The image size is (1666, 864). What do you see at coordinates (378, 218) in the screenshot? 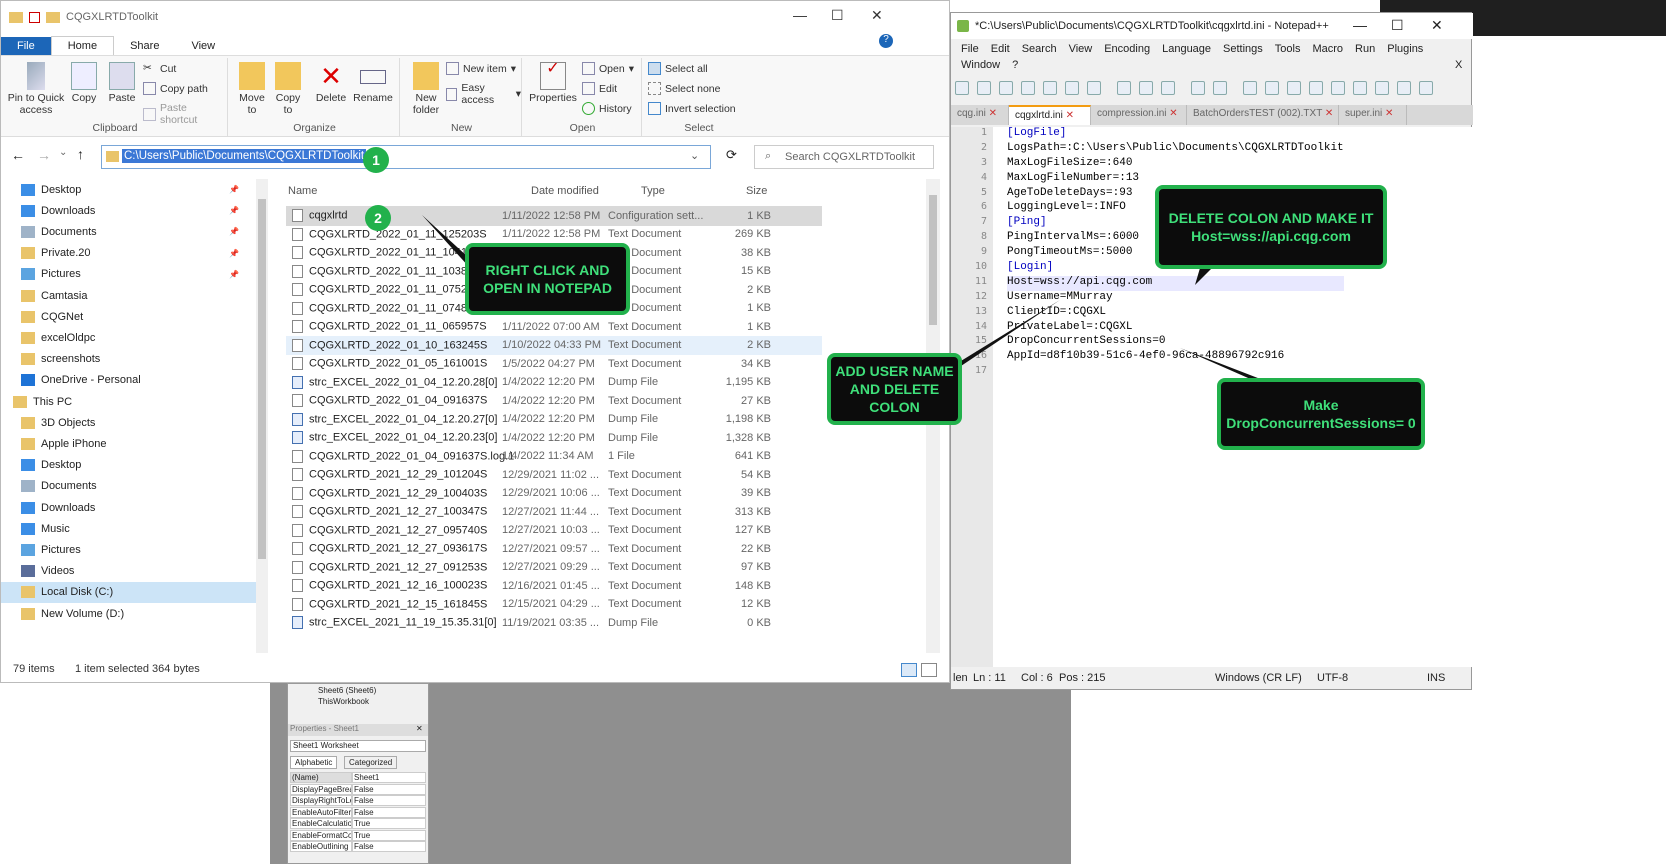
I see `step-marker-2: 2` at bounding box center [378, 218].